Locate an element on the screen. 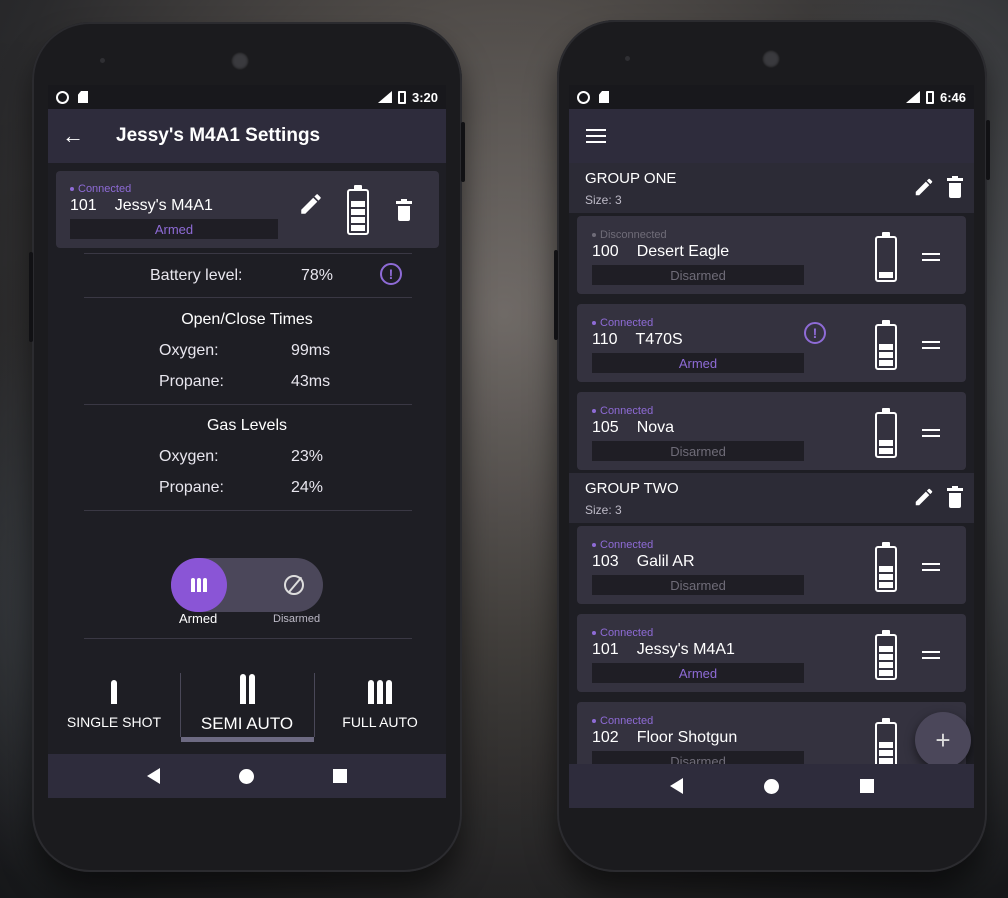  open-close-times-title: Open/Close Times is located at coordinates (247, 319).